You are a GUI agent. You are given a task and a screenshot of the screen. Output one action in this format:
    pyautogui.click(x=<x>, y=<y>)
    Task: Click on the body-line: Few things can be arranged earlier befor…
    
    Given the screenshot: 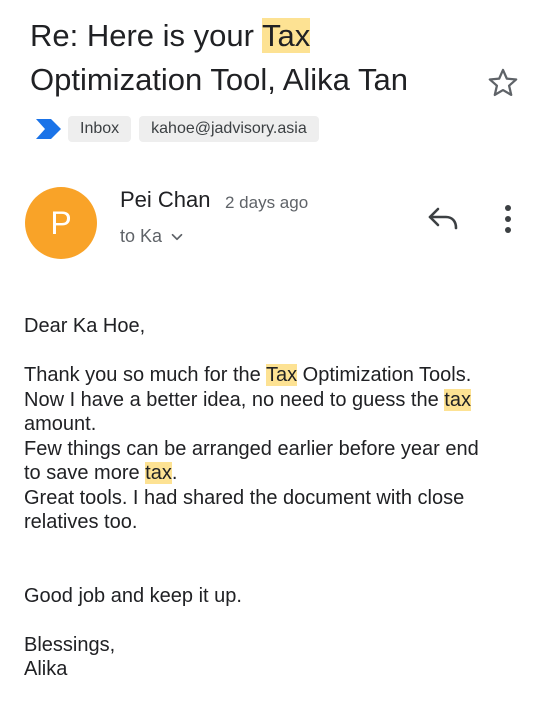 What is the action you would take?
    pyautogui.click(x=274, y=449)
    